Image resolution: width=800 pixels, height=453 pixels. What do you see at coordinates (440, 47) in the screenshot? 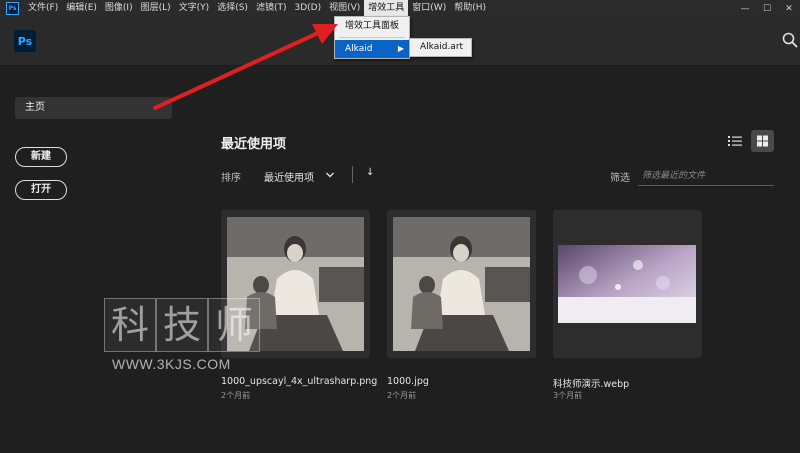
I see `menu-item-alkaid-art: Alkaid.art` at bounding box center [440, 47].